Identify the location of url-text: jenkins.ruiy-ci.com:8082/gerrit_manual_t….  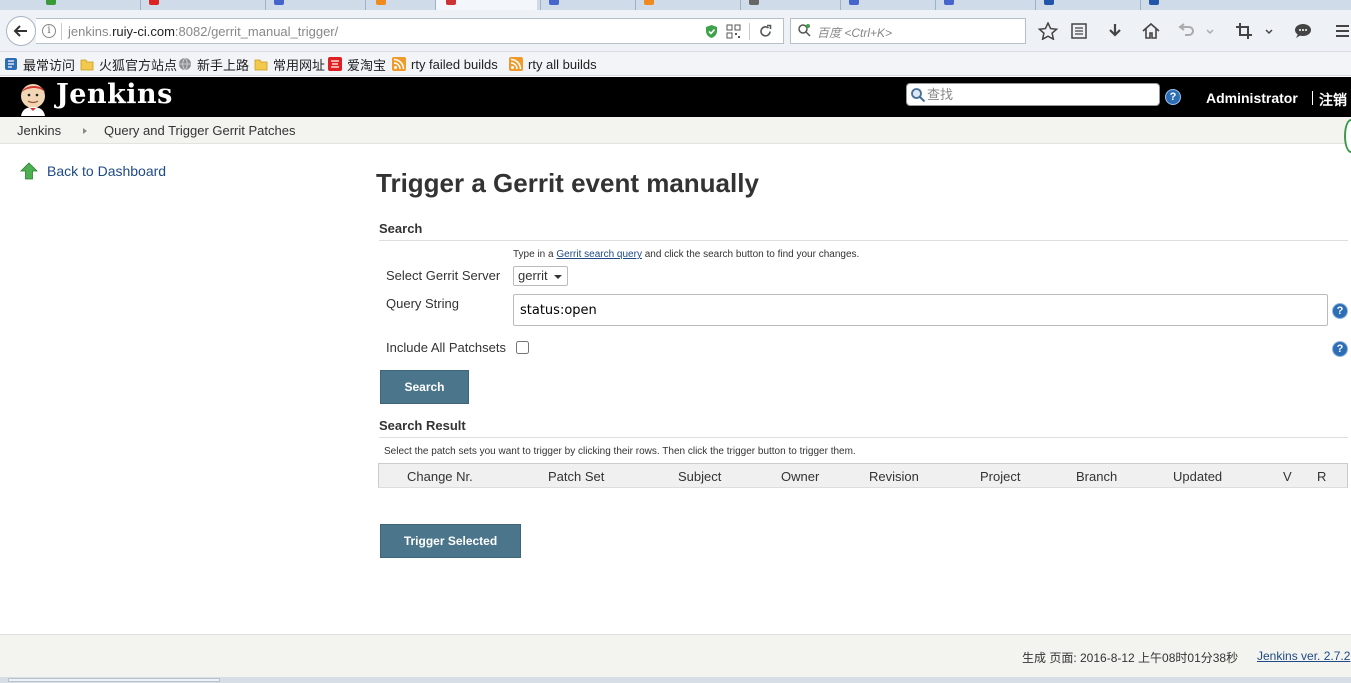
(203, 31).